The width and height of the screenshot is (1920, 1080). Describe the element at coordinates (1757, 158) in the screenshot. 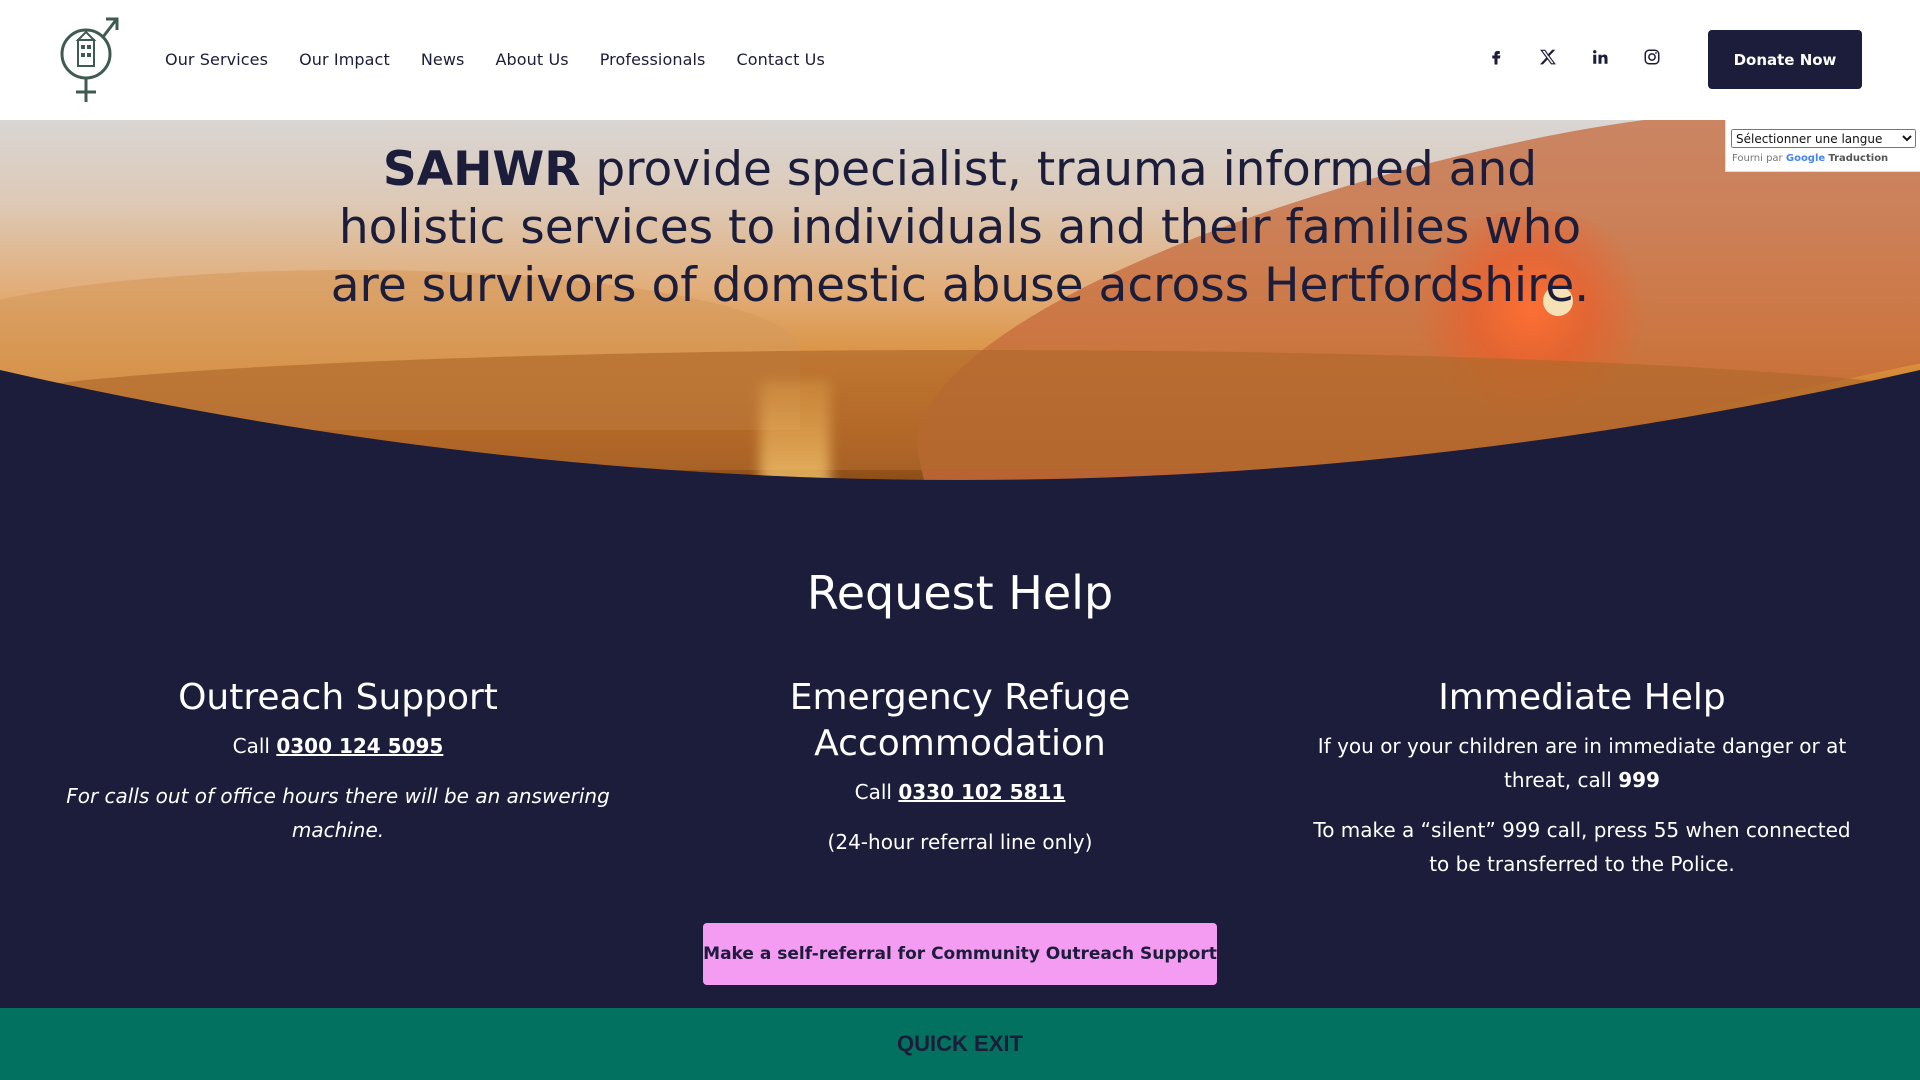

I see `powered-by-label: Fourni par` at that location.